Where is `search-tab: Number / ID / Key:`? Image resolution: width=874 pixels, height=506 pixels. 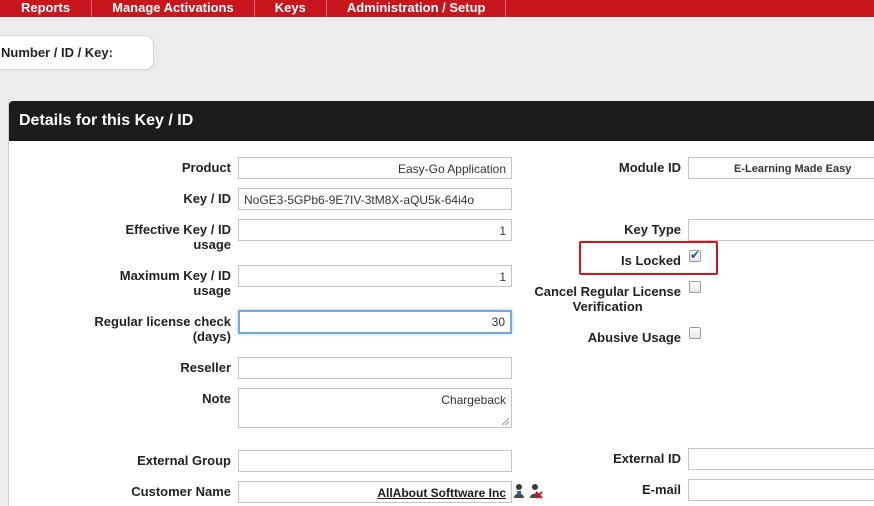
search-tab: Number / ID / Key: is located at coordinates (77, 52).